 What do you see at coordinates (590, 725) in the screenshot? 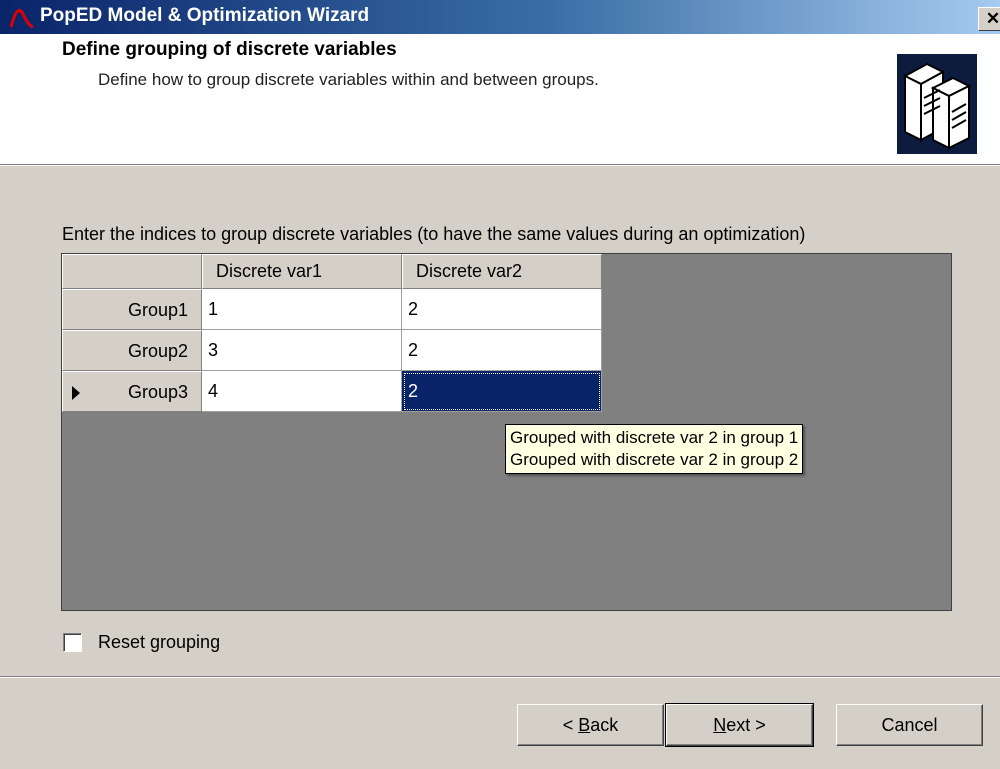
I see `back-button: < Back` at bounding box center [590, 725].